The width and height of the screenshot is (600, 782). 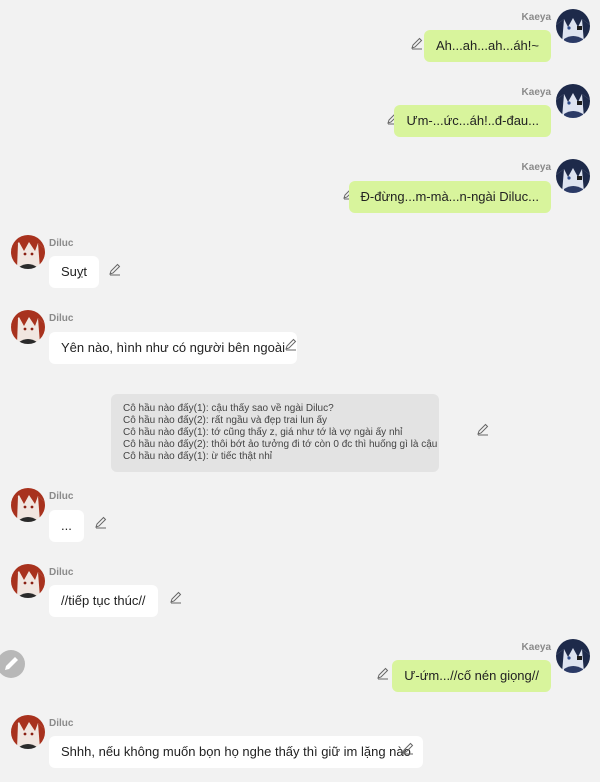 I want to click on message-bubble: Yên nào, hình như có người bên ngoài, so click(x=173, y=348).